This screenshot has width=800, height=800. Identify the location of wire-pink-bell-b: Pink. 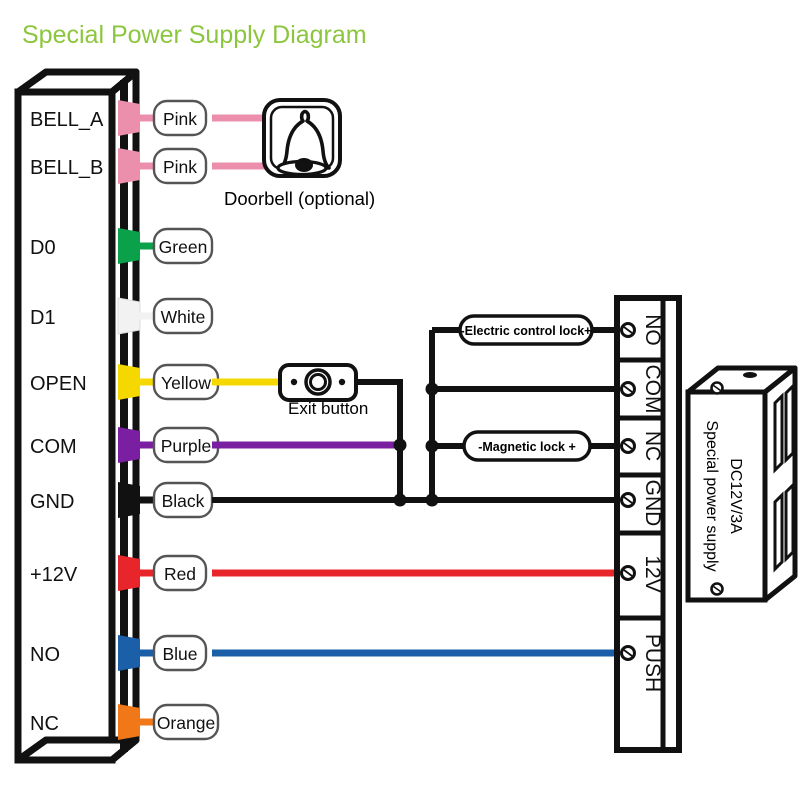
(163, 166).